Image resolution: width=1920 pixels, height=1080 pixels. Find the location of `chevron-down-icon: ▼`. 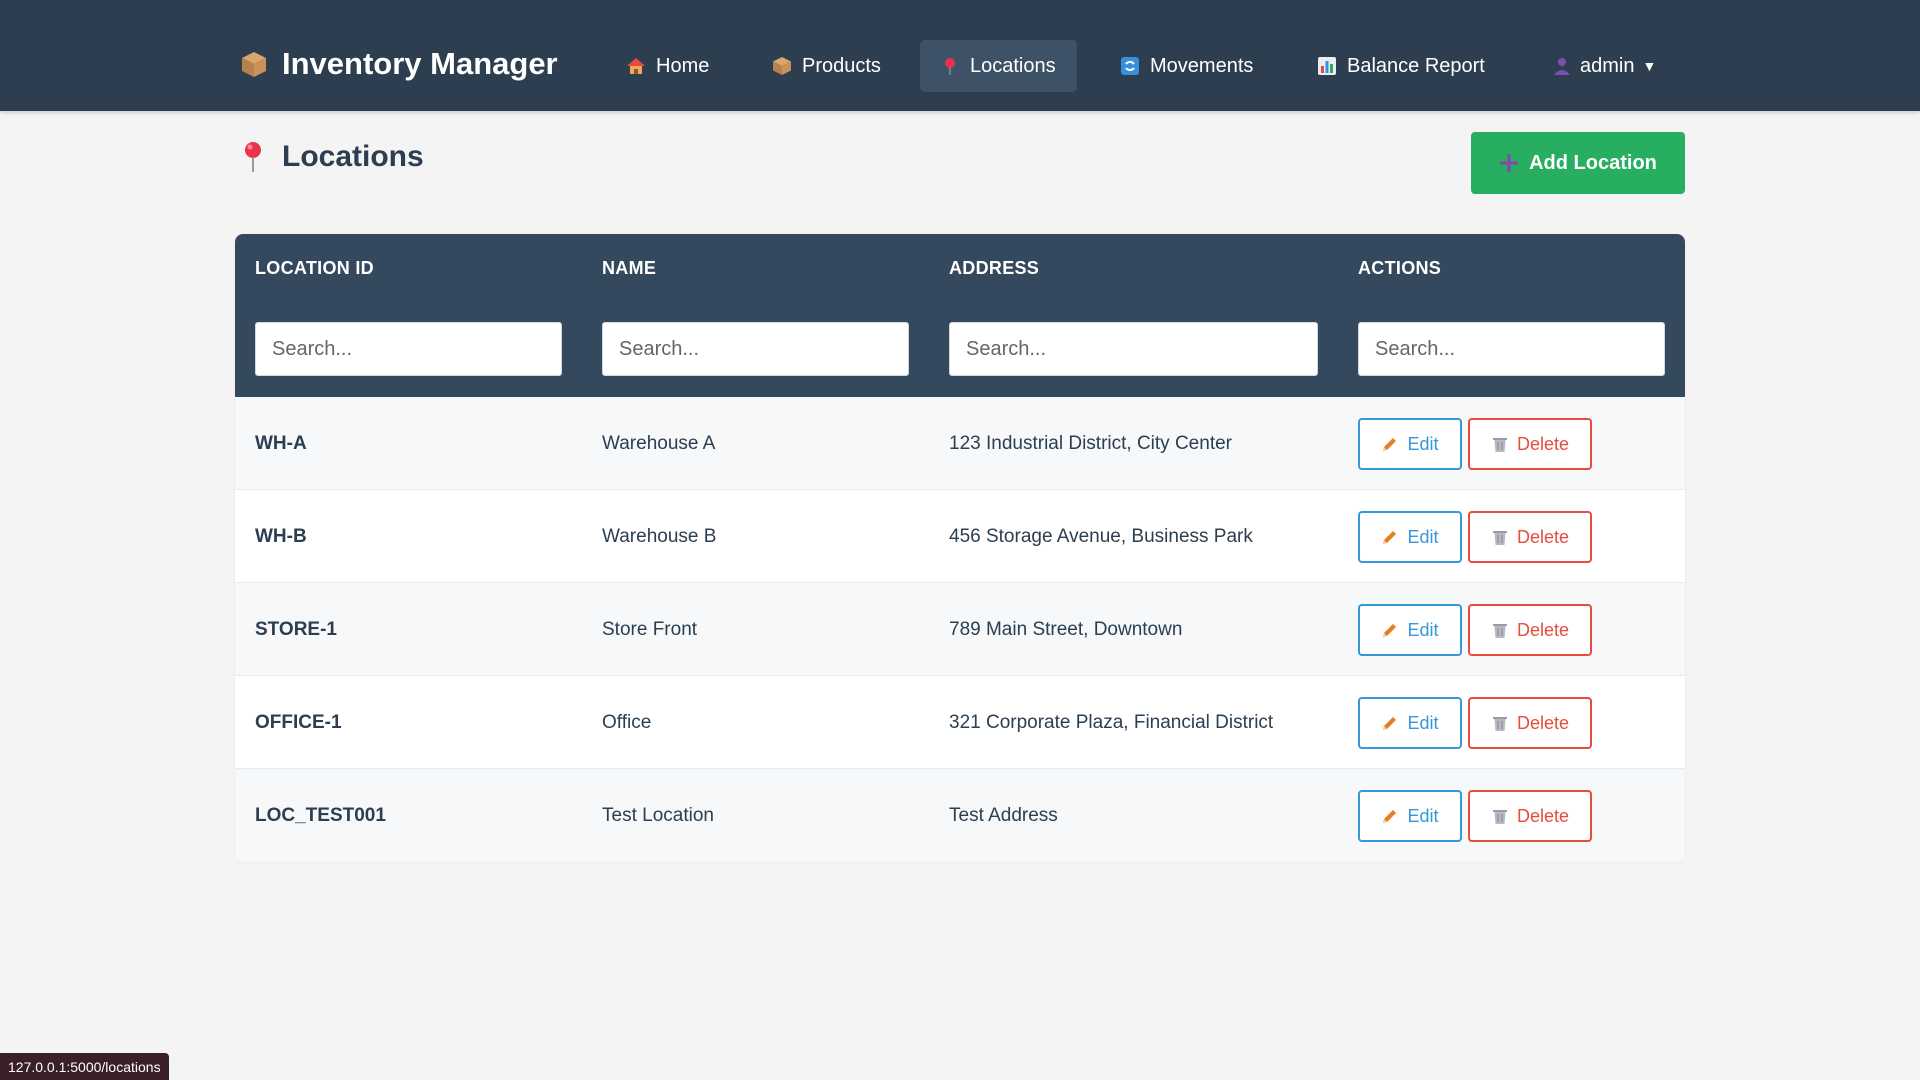

chevron-down-icon: ▼ is located at coordinates (1649, 66).